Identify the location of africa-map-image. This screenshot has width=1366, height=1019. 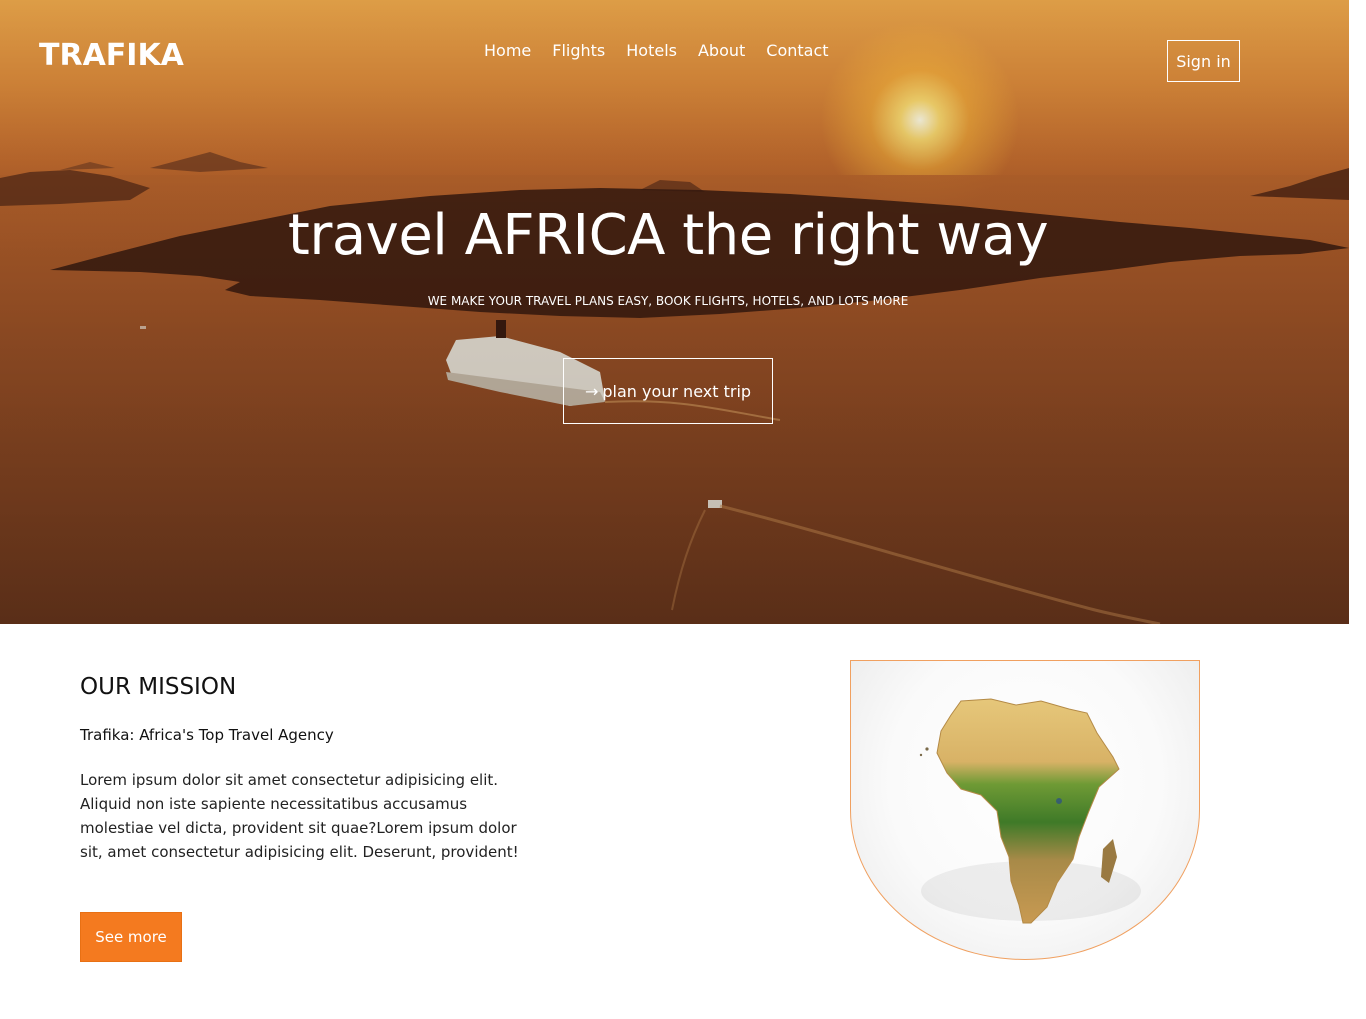
(1025, 810).